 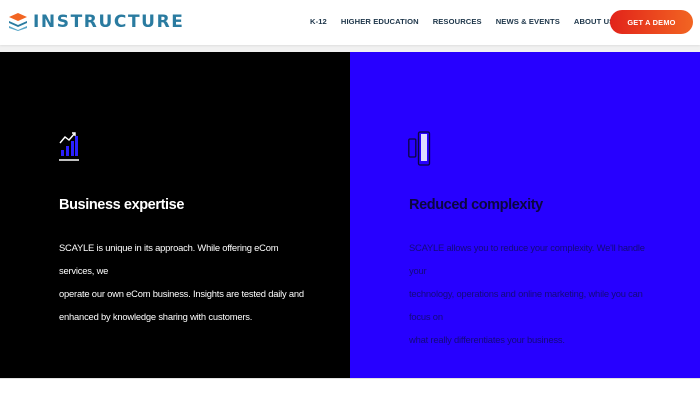 I want to click on instructure-logo-icon, so click(x=18, y=22).